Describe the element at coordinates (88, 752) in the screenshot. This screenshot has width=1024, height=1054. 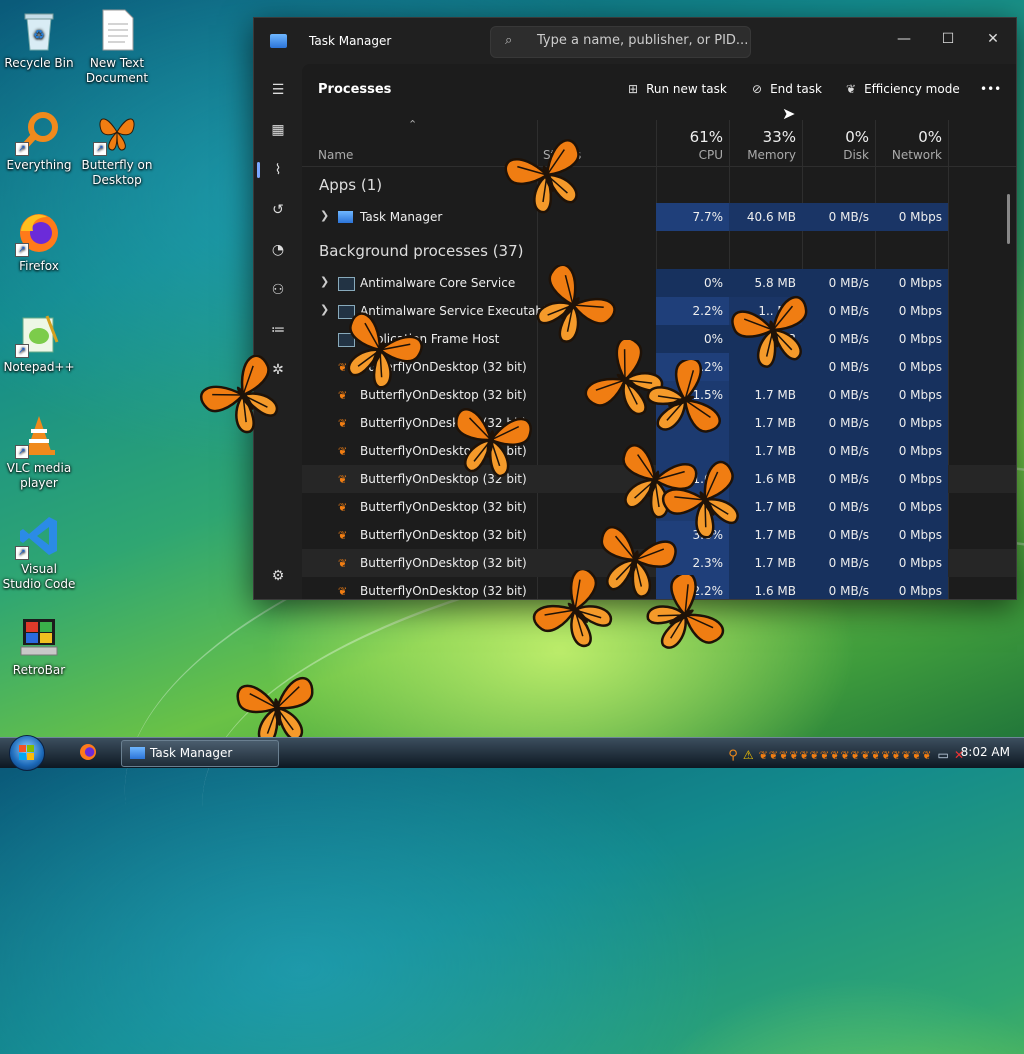
I see `quick-launch-firefox-icon` at that location.